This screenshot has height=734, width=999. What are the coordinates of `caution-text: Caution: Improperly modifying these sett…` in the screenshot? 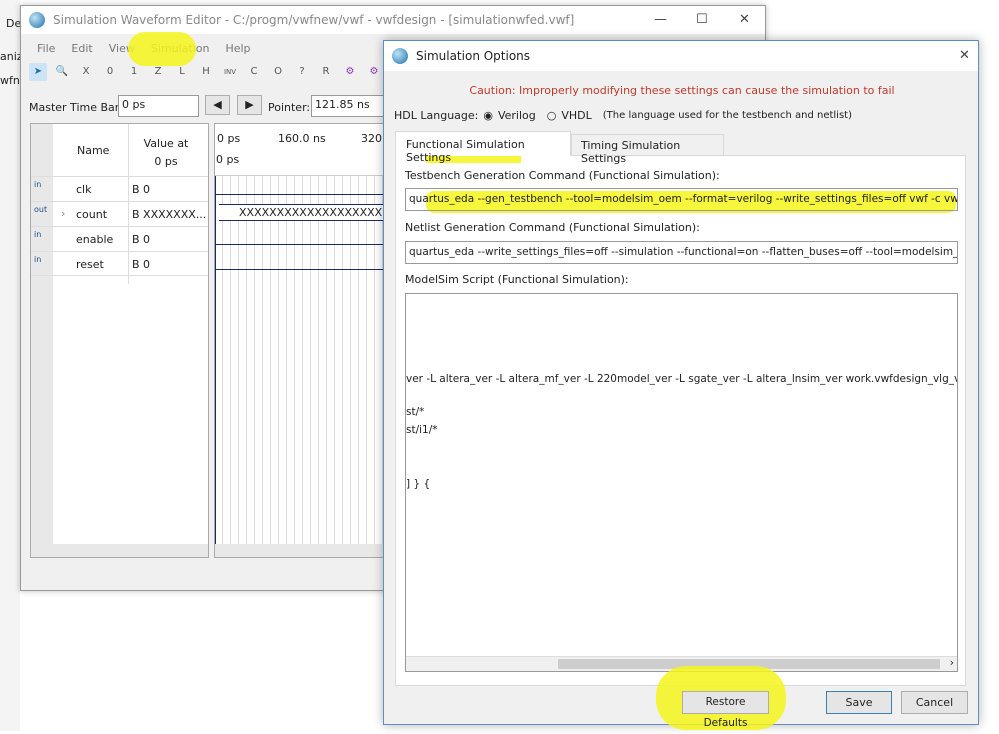 It's located at (682, 90).